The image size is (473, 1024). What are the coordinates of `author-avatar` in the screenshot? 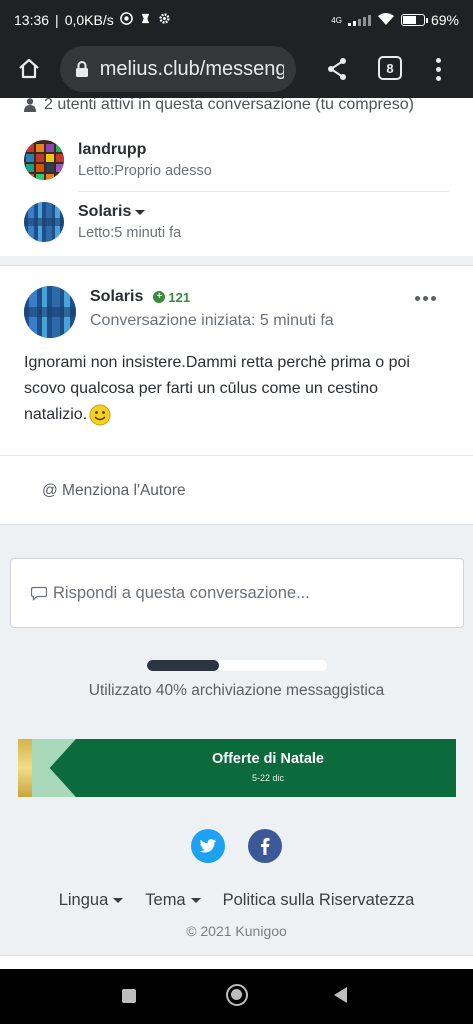 It's located at (50, 312).